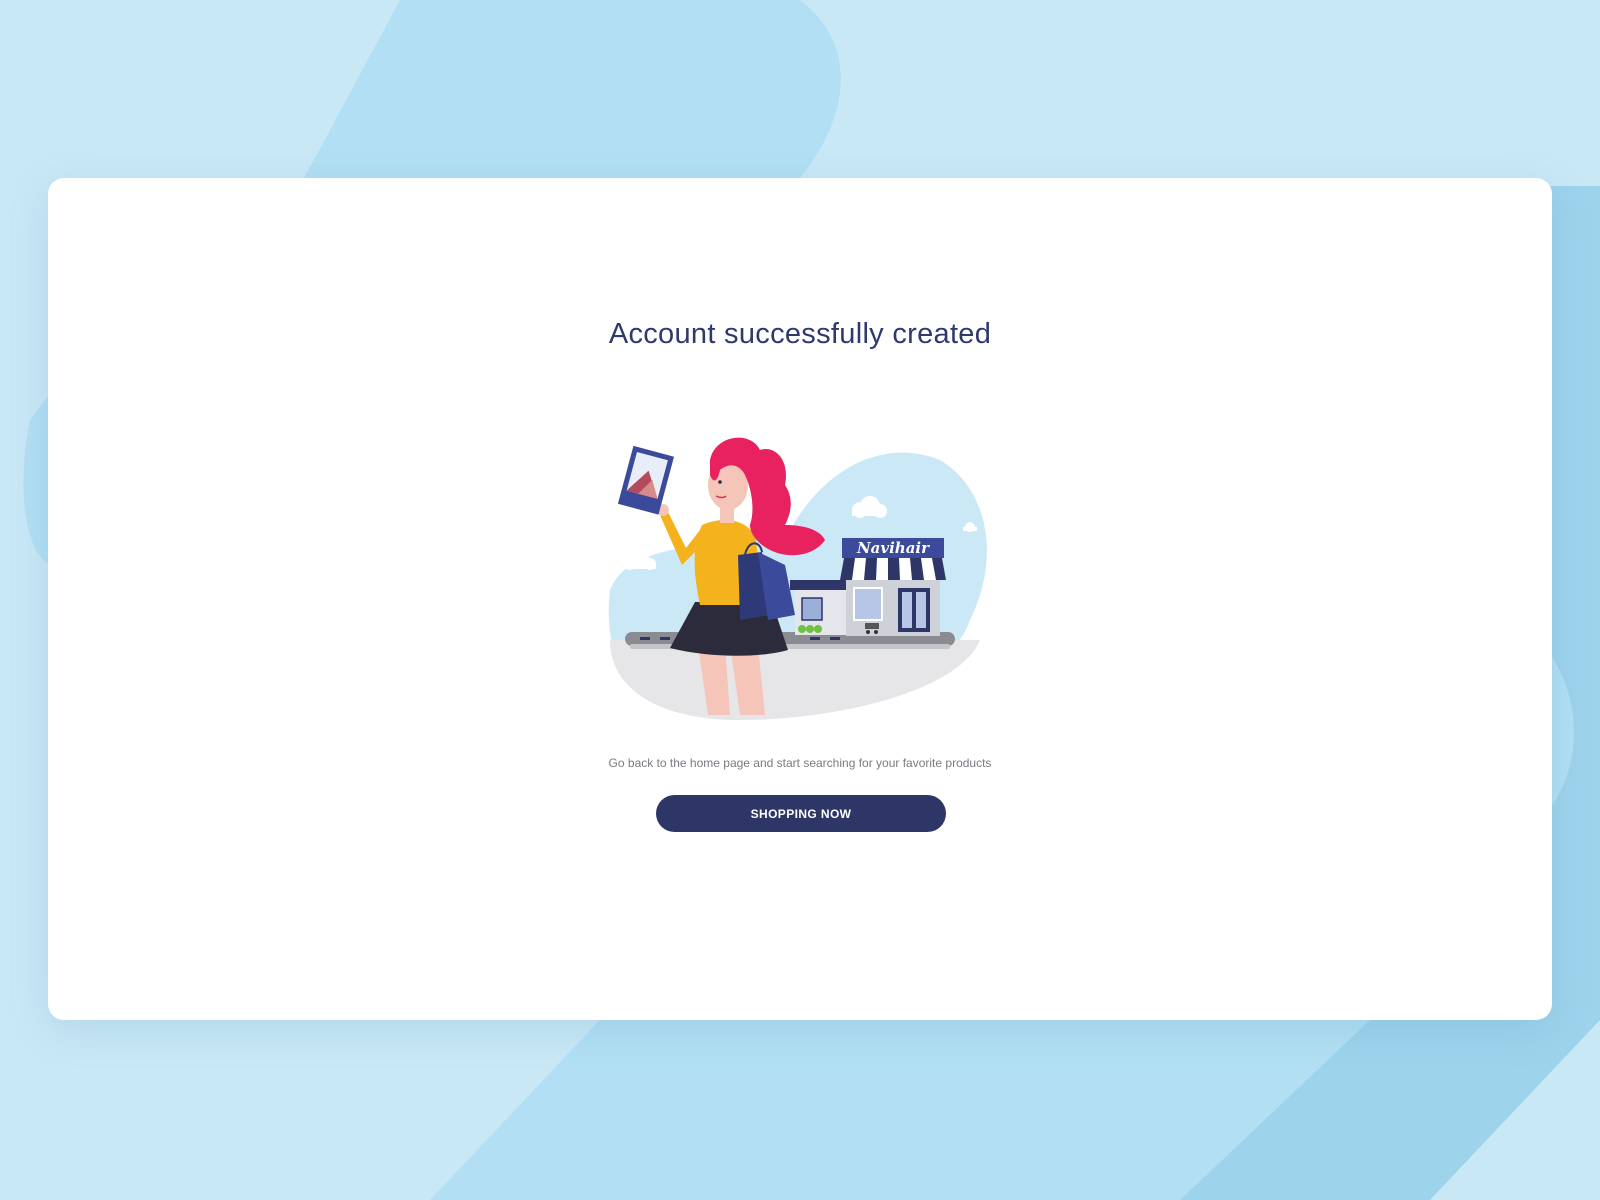 Image resolution: width=1600 pixels, height=1200 pixels. I want to click on shopping-girl-illustration: Navihair, so click(797, 578).